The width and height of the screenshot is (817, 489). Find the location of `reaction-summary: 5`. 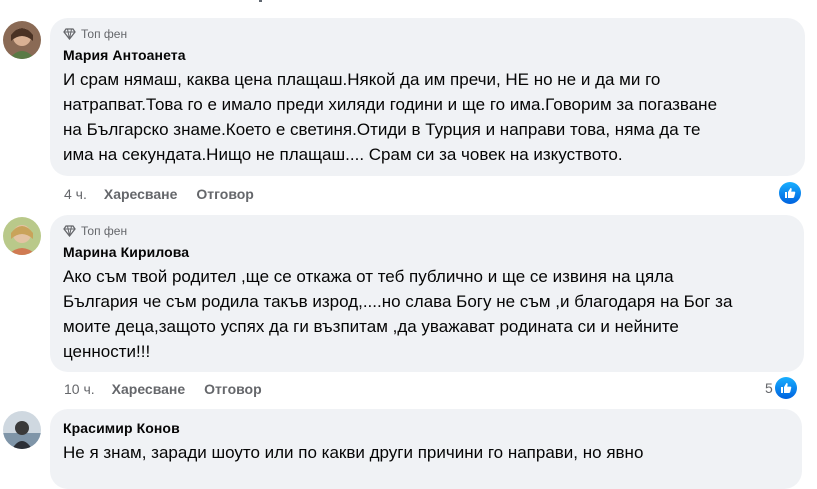

reaction-summary: 5 is located at coordinates (781, 388).